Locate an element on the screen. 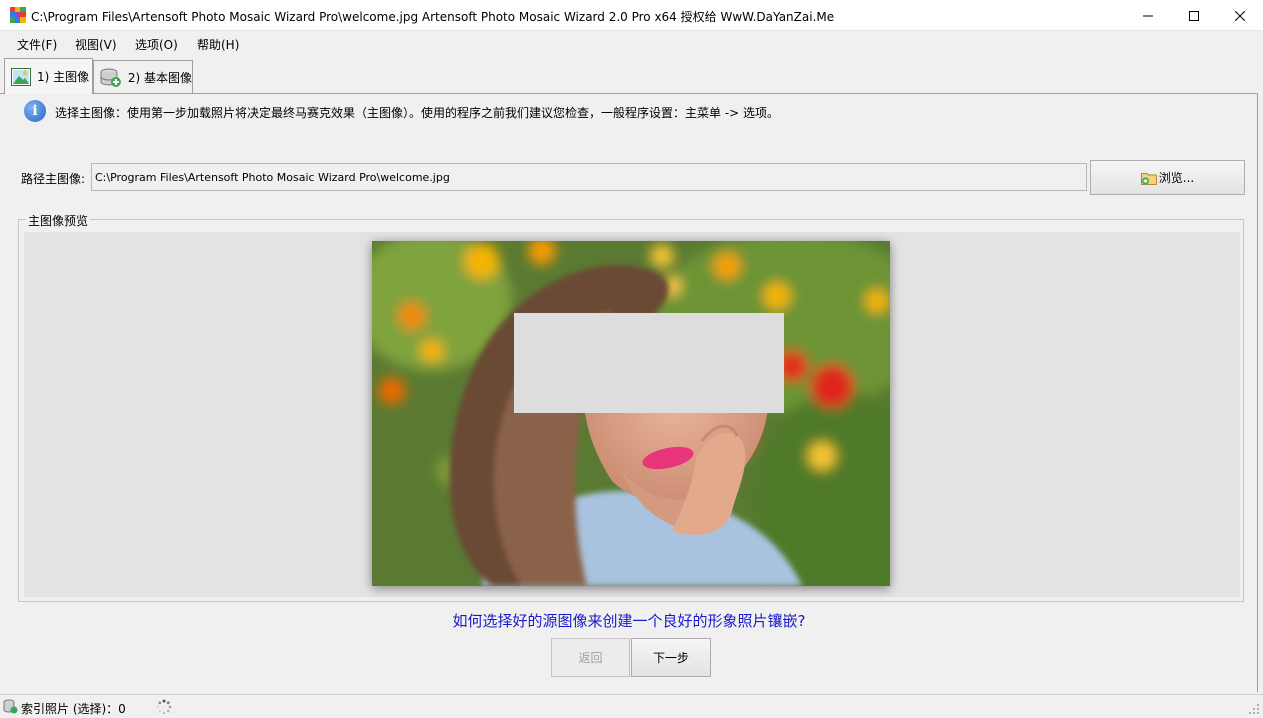 Image resolution: width=1263 pixels, height=718 pixels. tab-main-image: 1) 主图像 is located at coordinates (48, 76).